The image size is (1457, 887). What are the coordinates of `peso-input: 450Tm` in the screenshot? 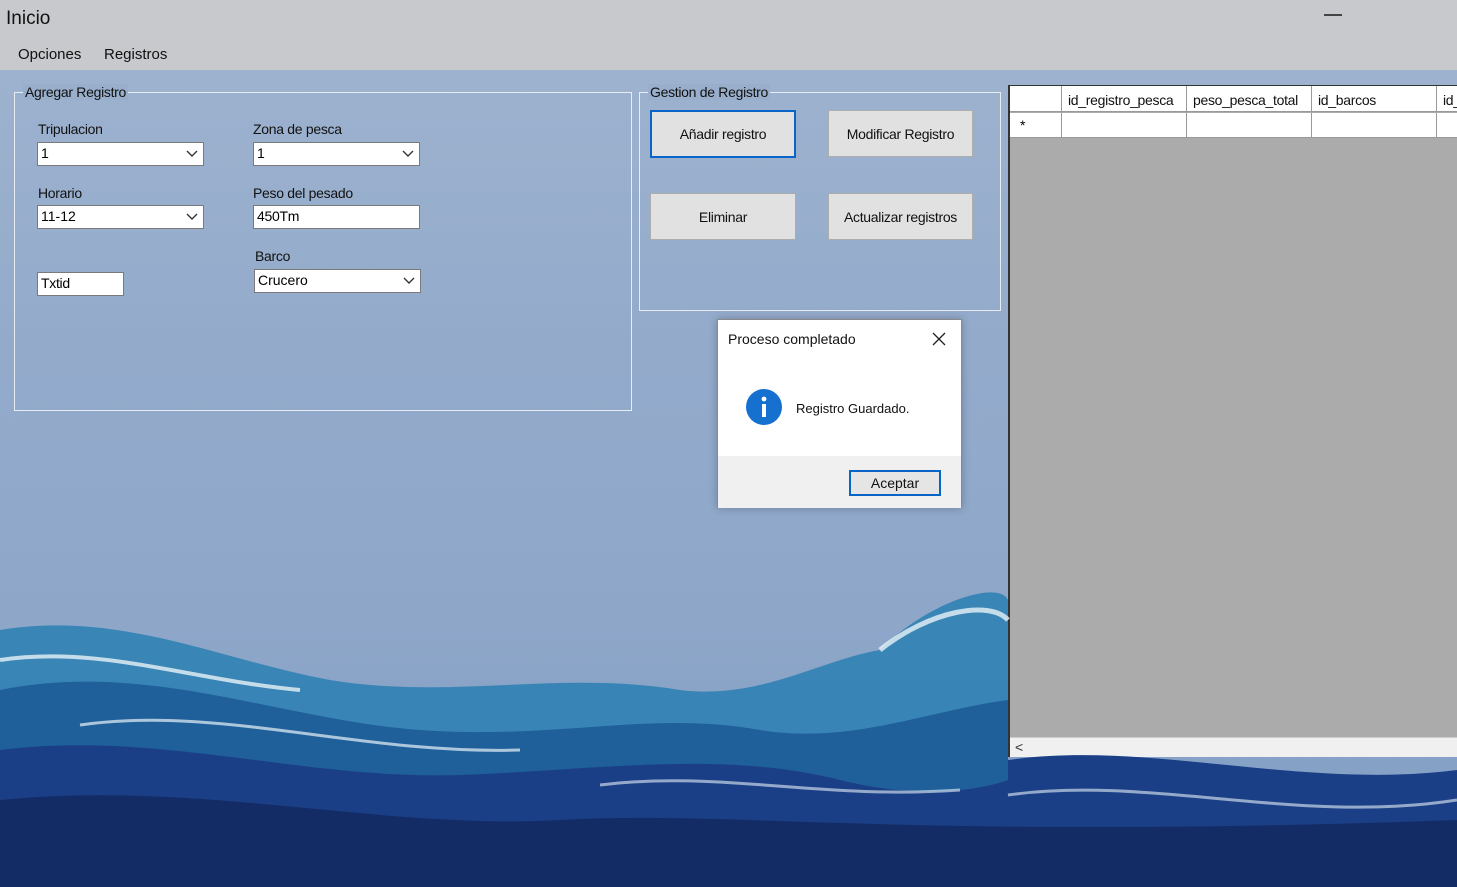 It's located at (336, 217).